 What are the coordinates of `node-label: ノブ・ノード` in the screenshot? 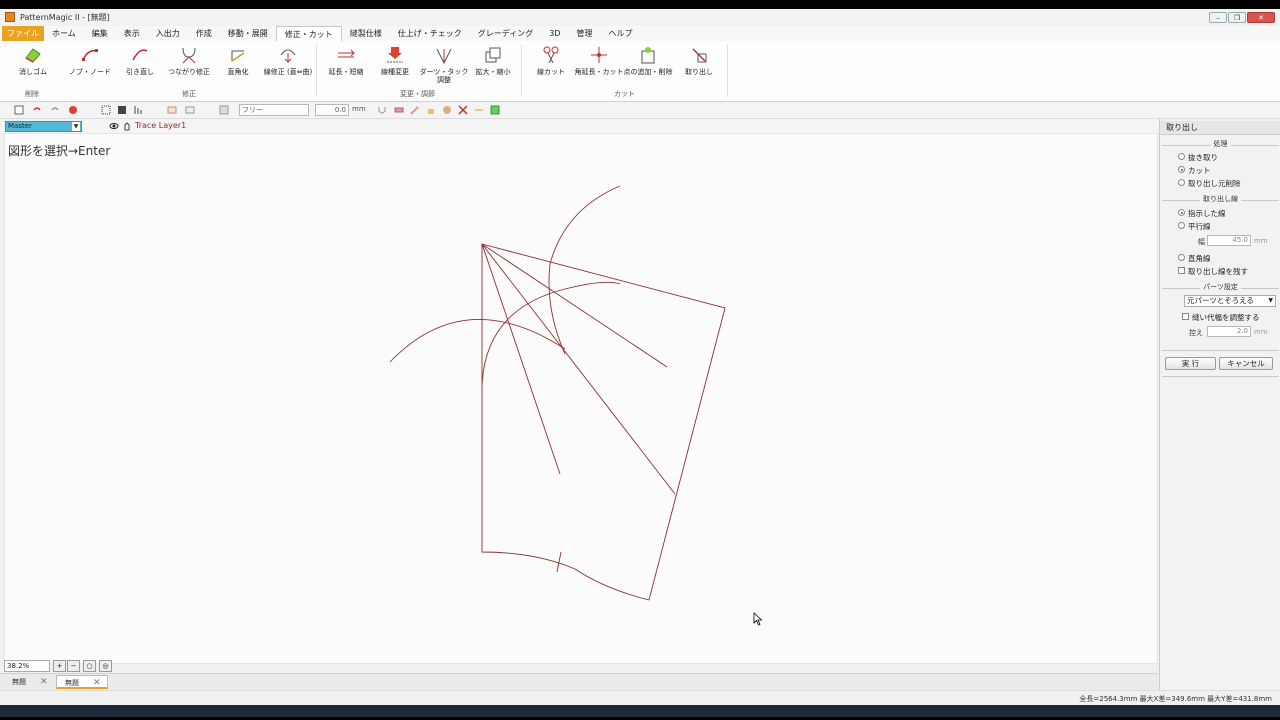 It's located at (90, 72).